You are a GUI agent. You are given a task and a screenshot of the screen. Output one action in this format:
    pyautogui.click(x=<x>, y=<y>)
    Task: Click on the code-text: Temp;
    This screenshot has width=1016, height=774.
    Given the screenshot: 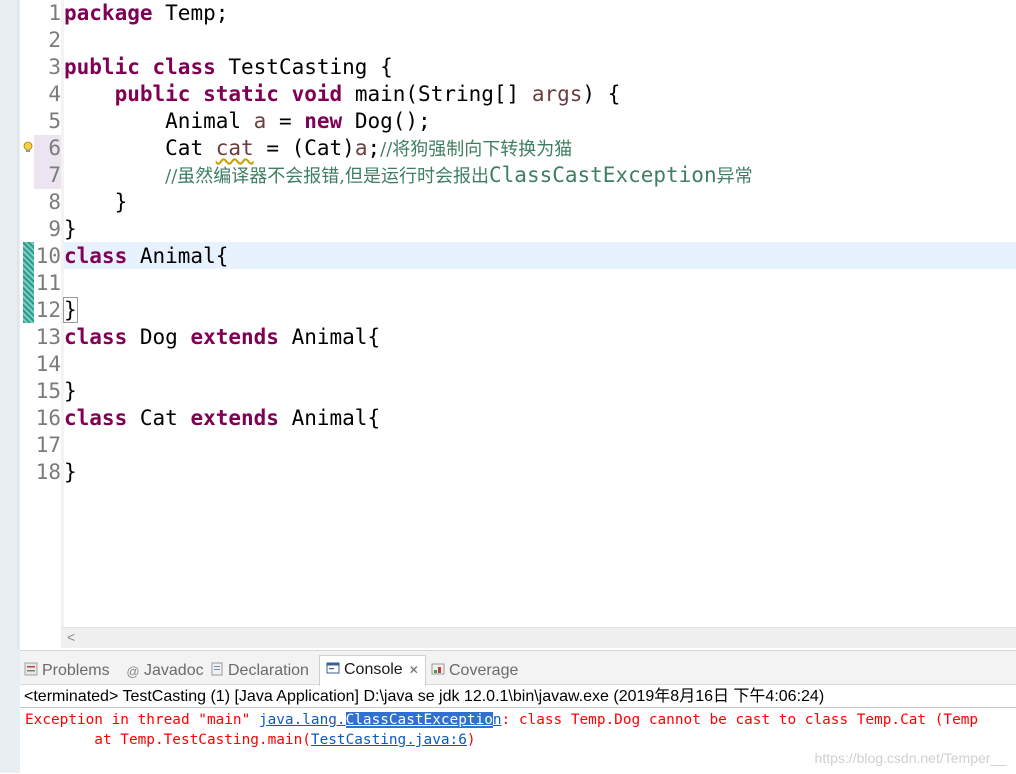 What is the action you would take?
    pyautogui.click(x=190, y=13)
    